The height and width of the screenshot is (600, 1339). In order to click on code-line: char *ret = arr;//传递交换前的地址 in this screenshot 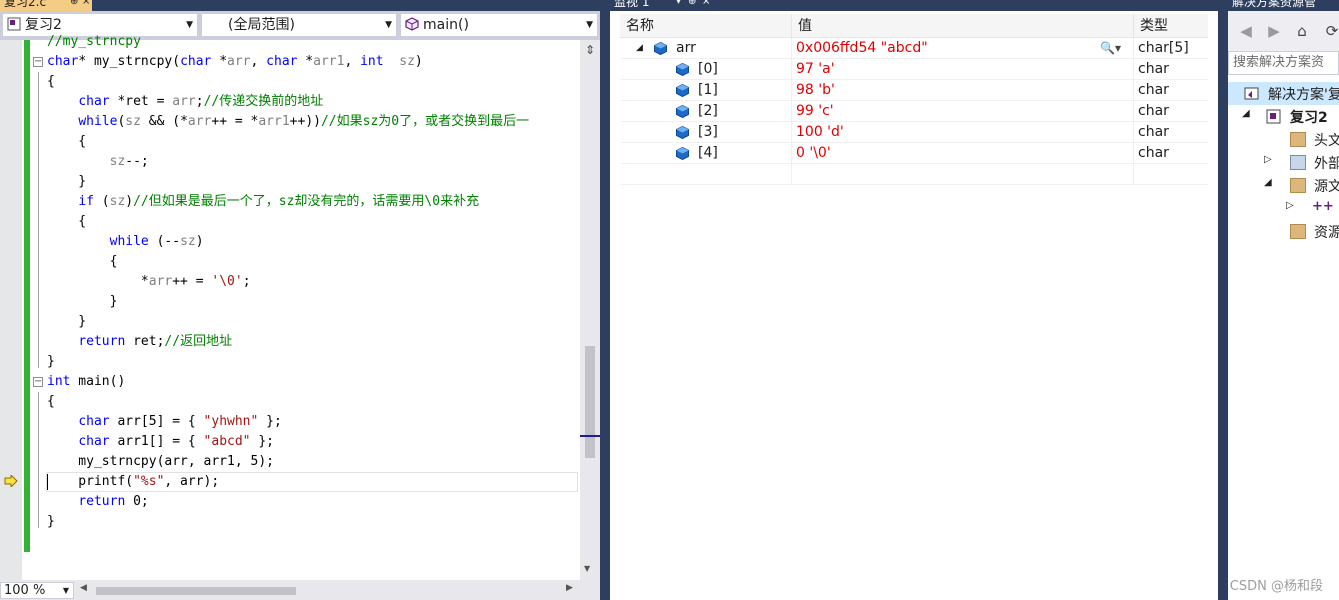, I will do `click(201, 101)`.